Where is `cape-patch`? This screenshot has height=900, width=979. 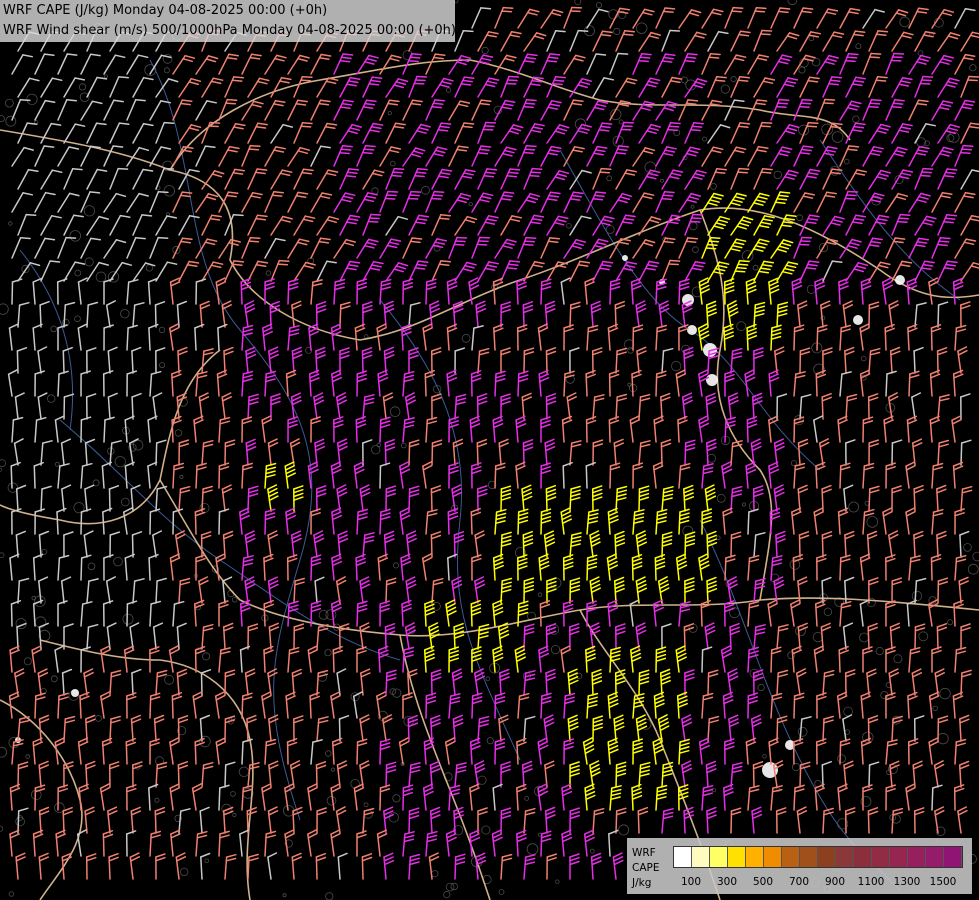 cape-patch is located at coordinates (692, 330).